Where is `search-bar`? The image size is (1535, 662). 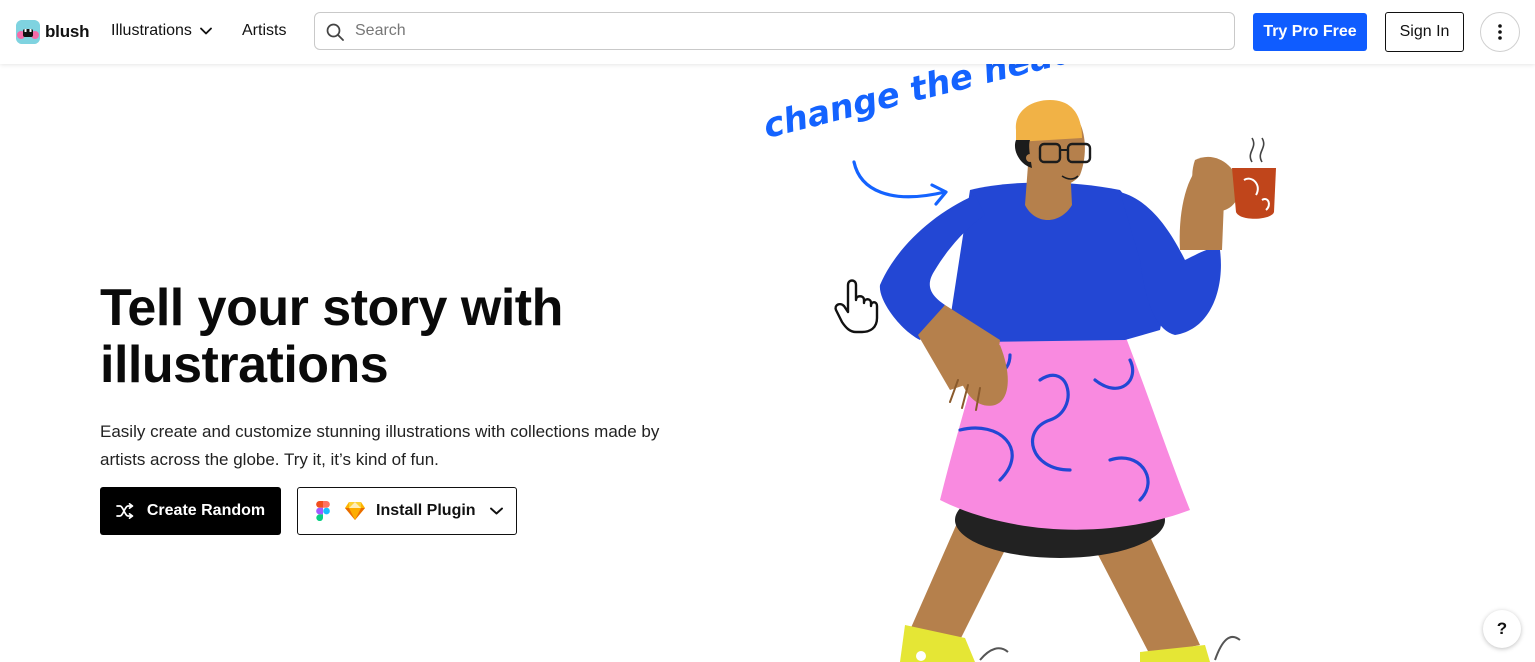 search-bar is located at coordinates (774, 31).